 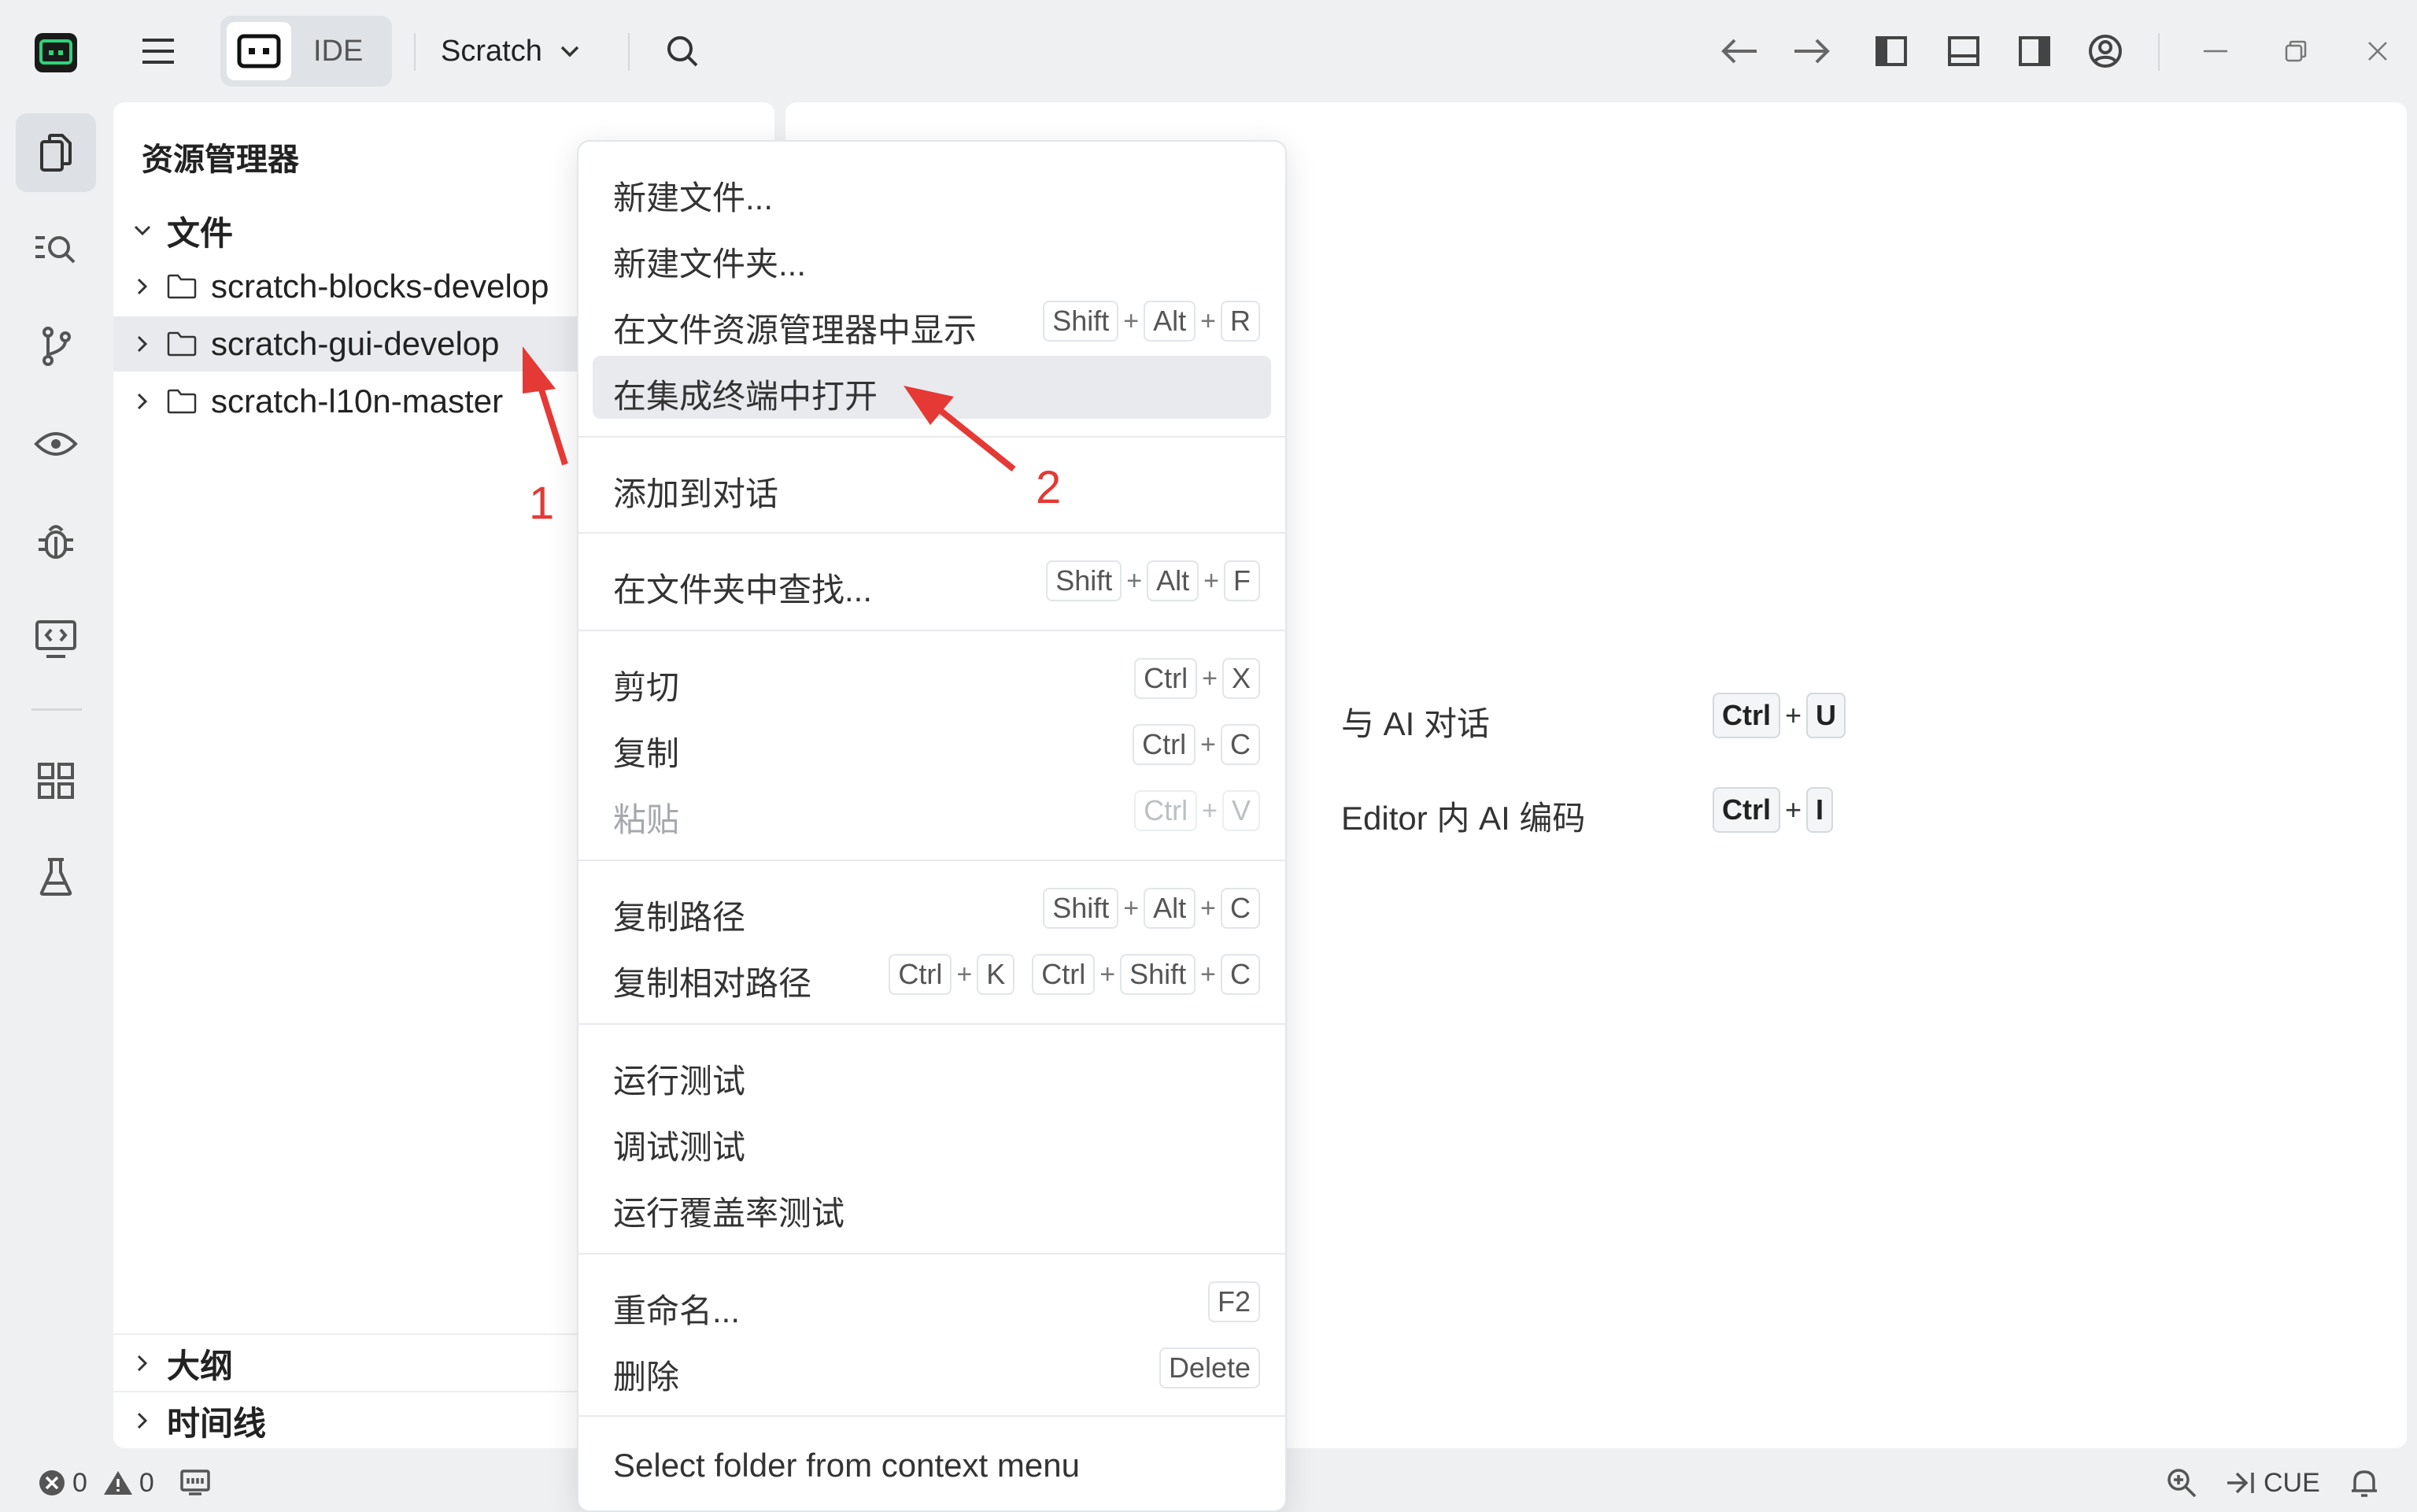 I want to click on problems-indicator: 0 0, so click(x=96, y=1483).